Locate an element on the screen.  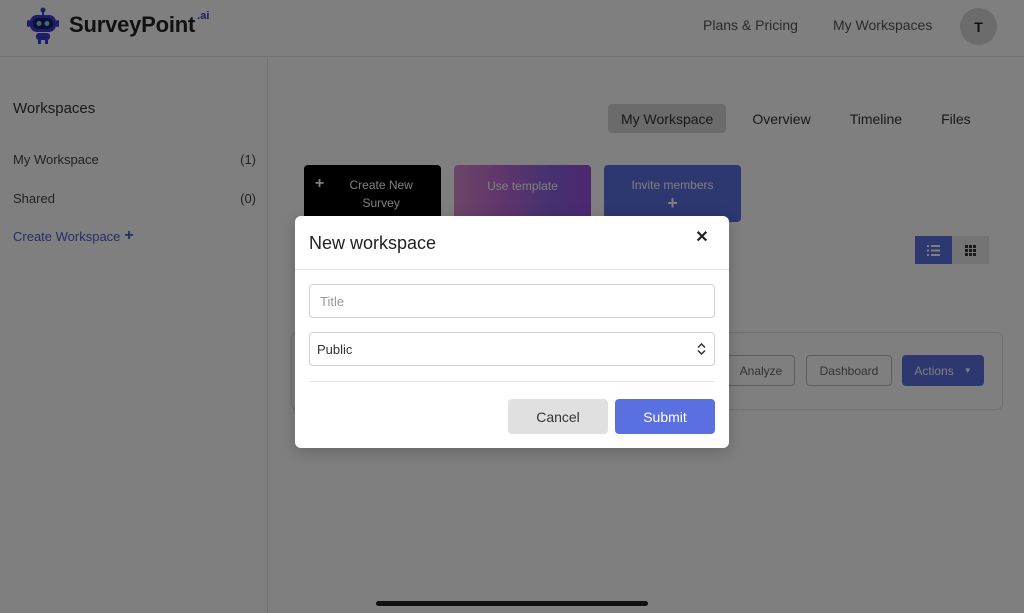
modal-header-divider is located at coordinates (512, 269).